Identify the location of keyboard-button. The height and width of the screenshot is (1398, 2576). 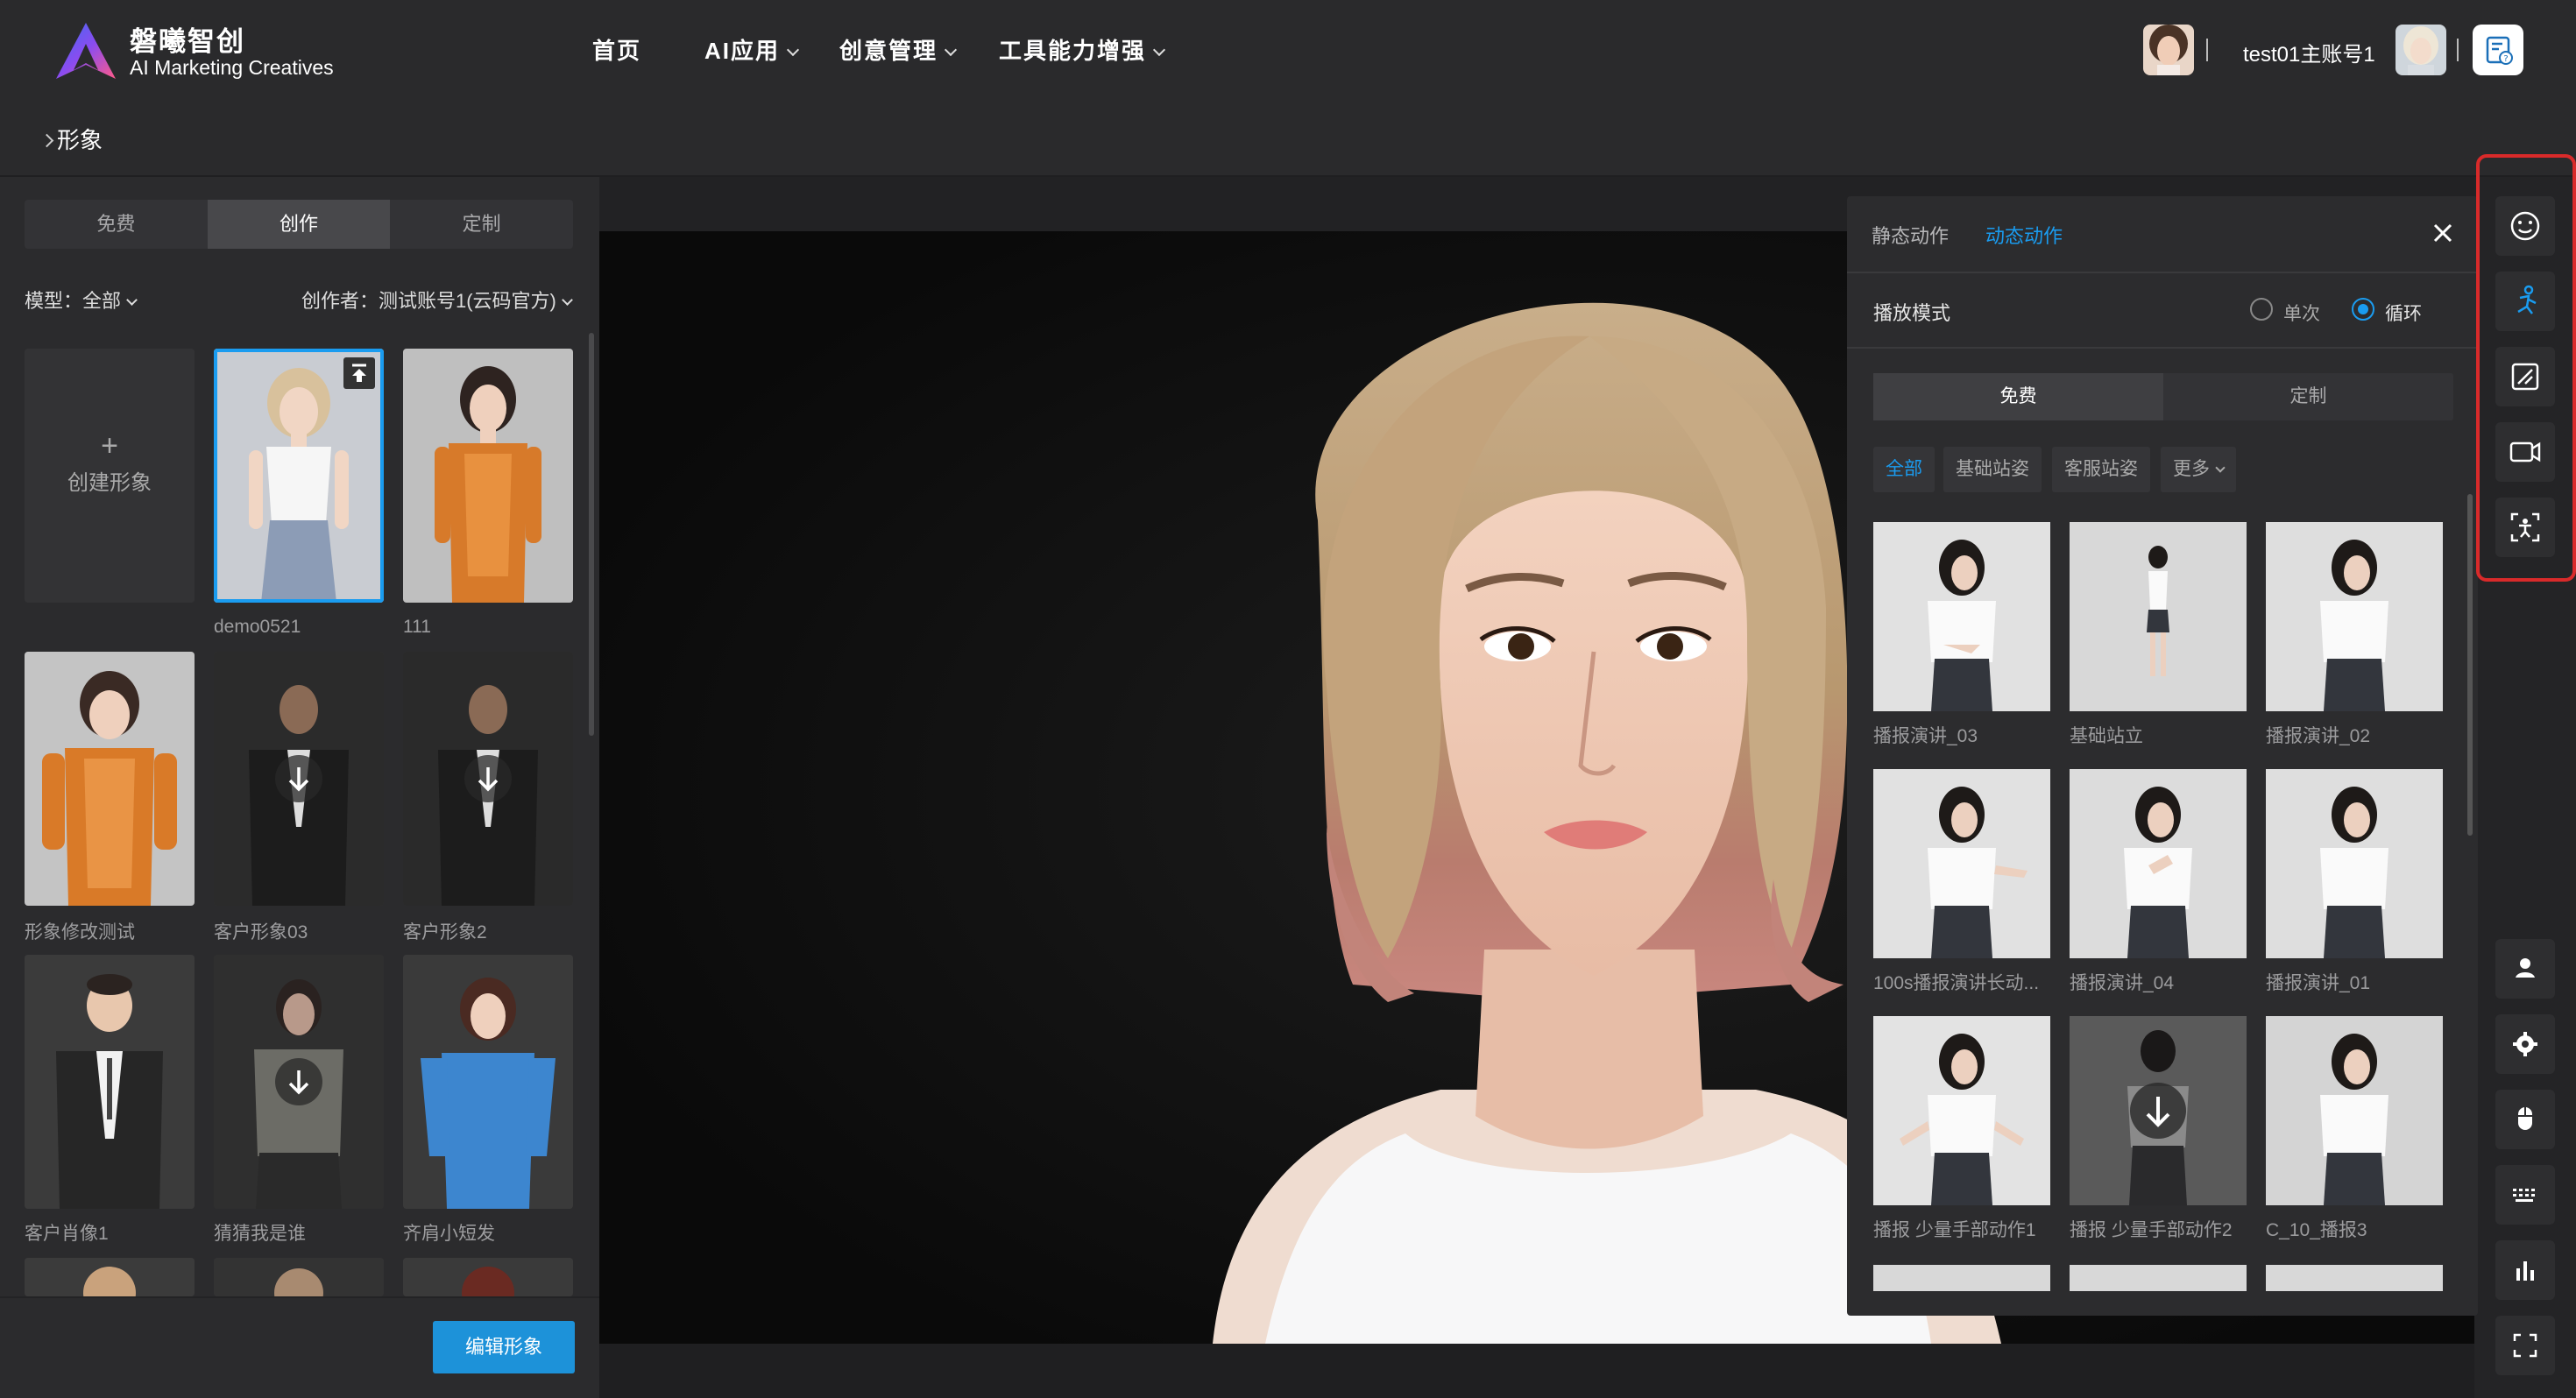
(2525, 1195).